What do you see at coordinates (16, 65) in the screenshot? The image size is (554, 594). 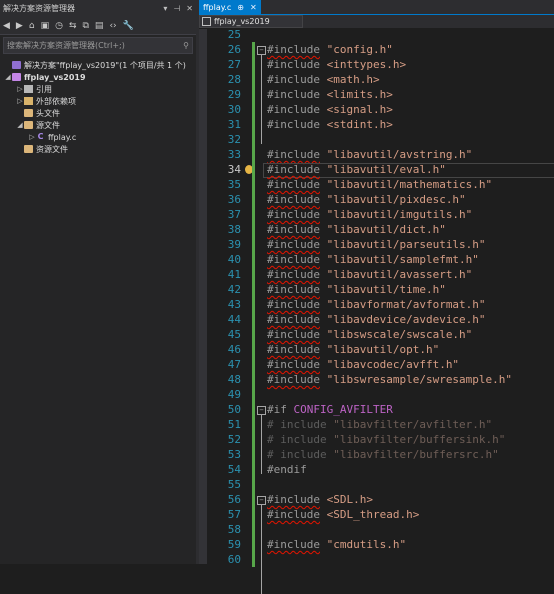 I see `sln-icon` at bounding box center [16, 65].